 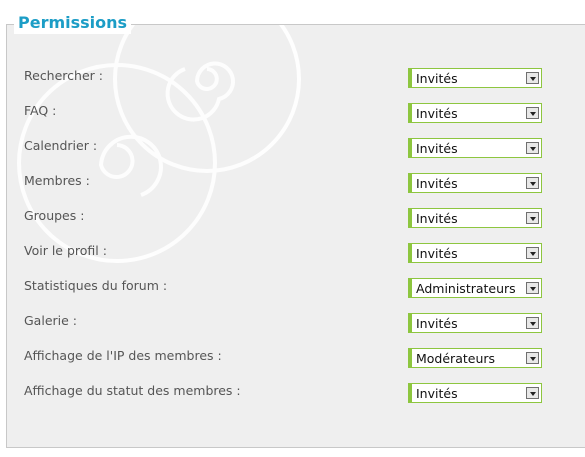 I want to click on permission-select-groupes: Invités, so click(x=475, y=218).